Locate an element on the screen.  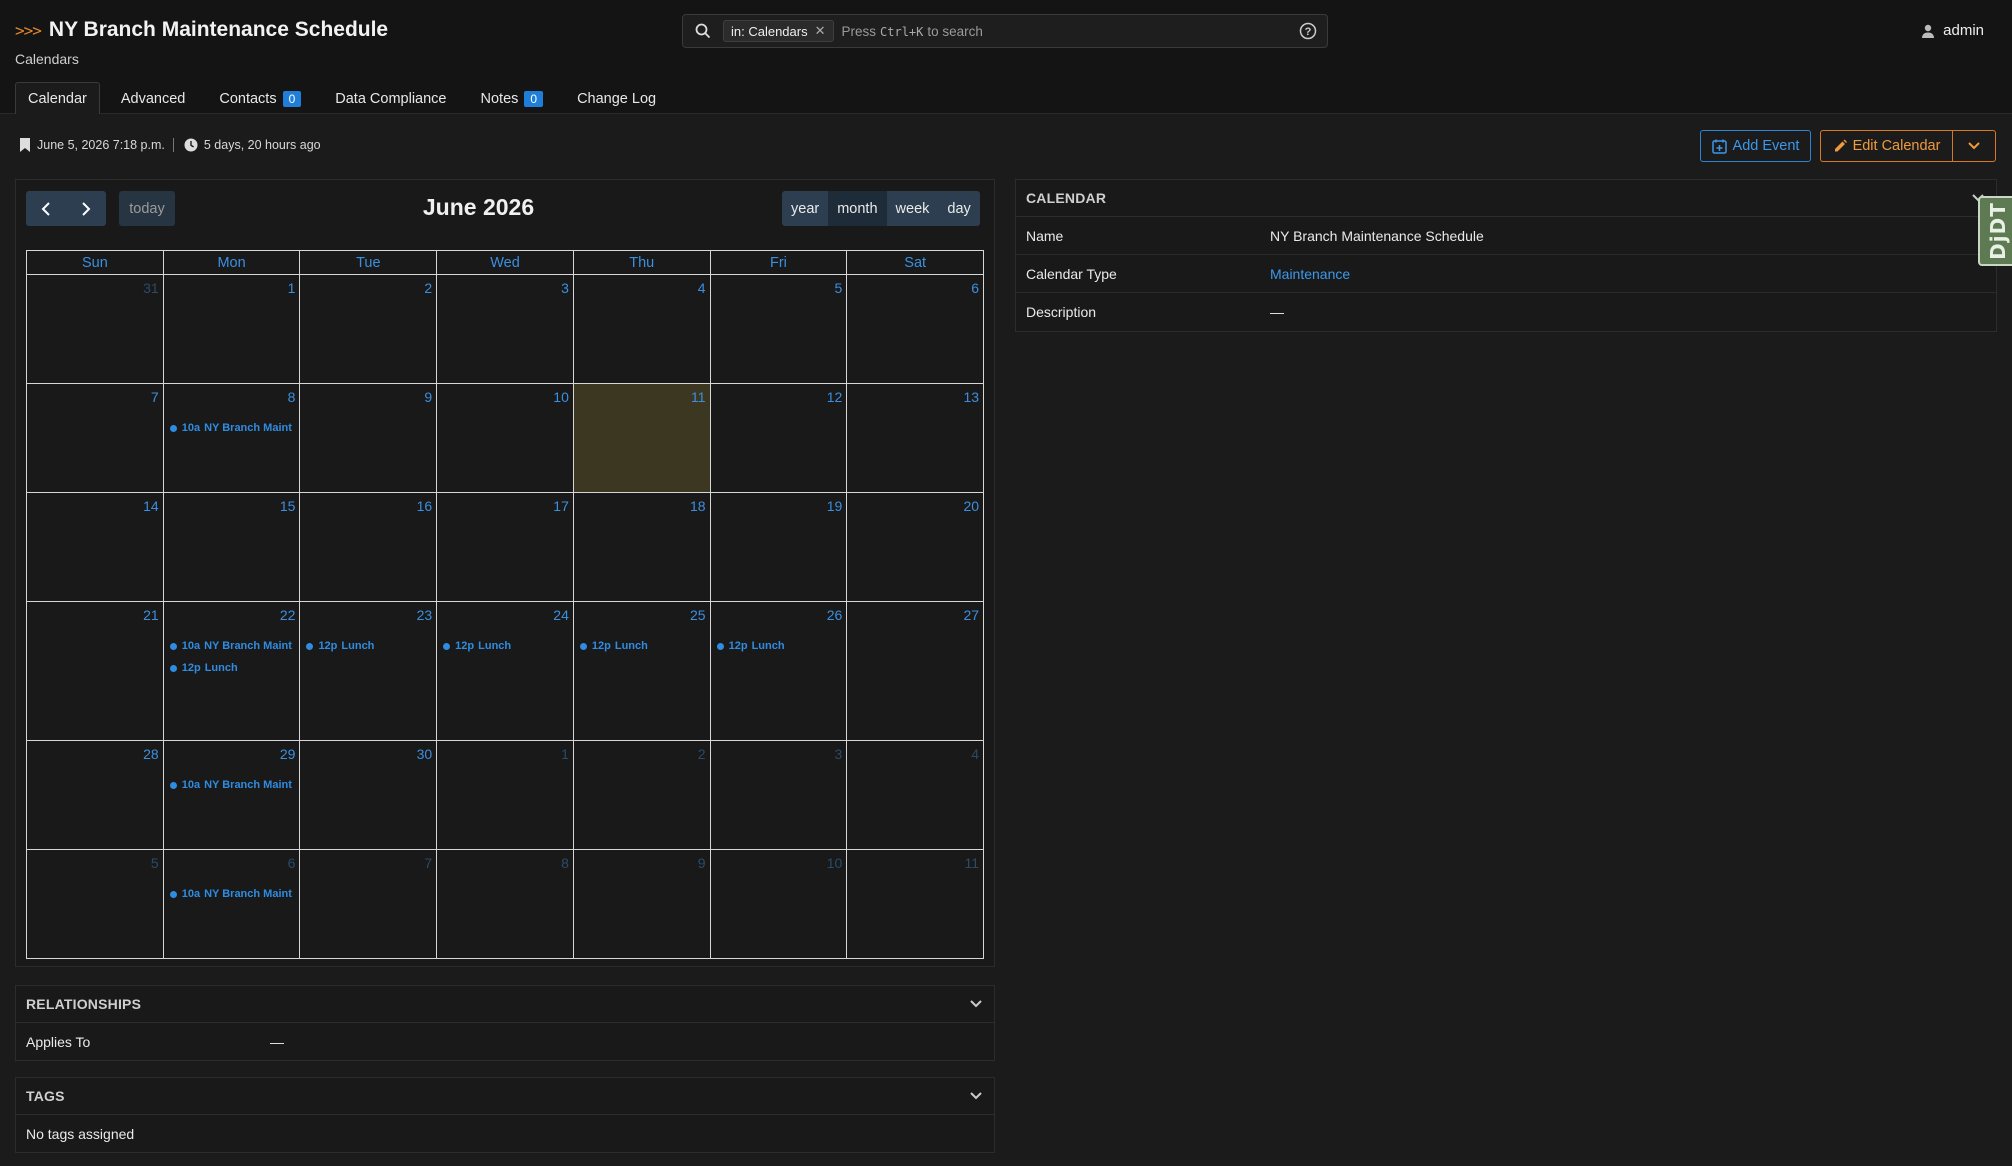
day-cell: 13 is located at coordinates (916, 438).